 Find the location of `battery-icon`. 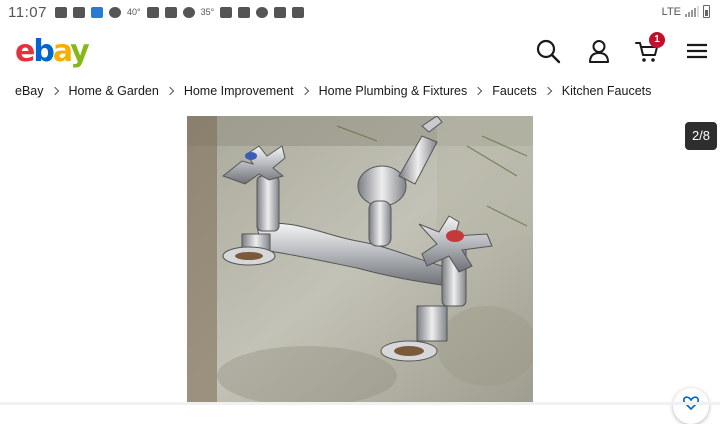

battery-icon is located at coordinates (706, 11).